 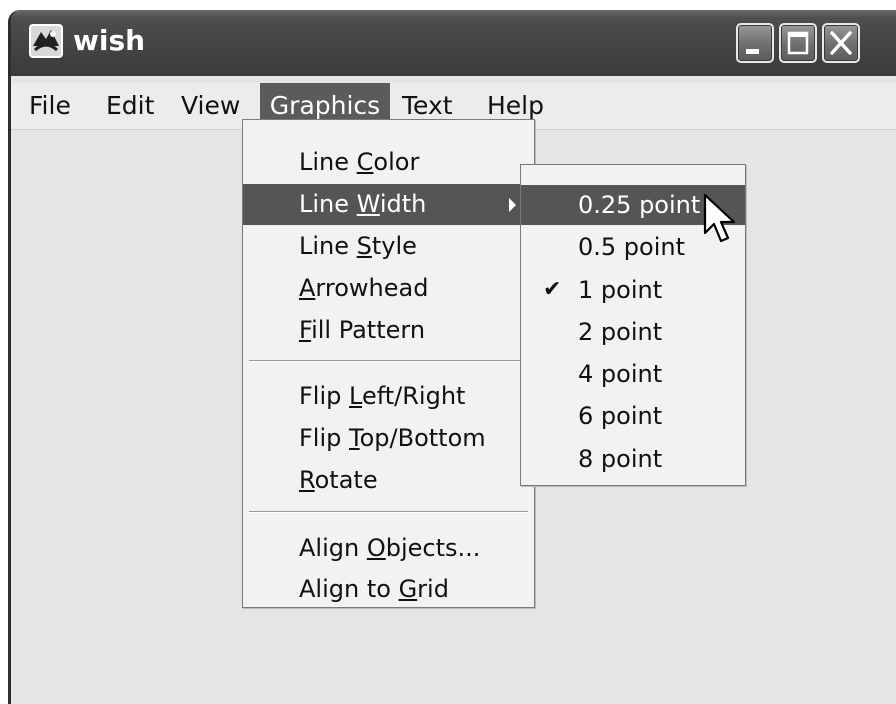 What do you see at coordinates (388, 330) in the screenshot?
I see `menu-item-fill-pattern: Fill Pattern` at bounding box center [388, 330].